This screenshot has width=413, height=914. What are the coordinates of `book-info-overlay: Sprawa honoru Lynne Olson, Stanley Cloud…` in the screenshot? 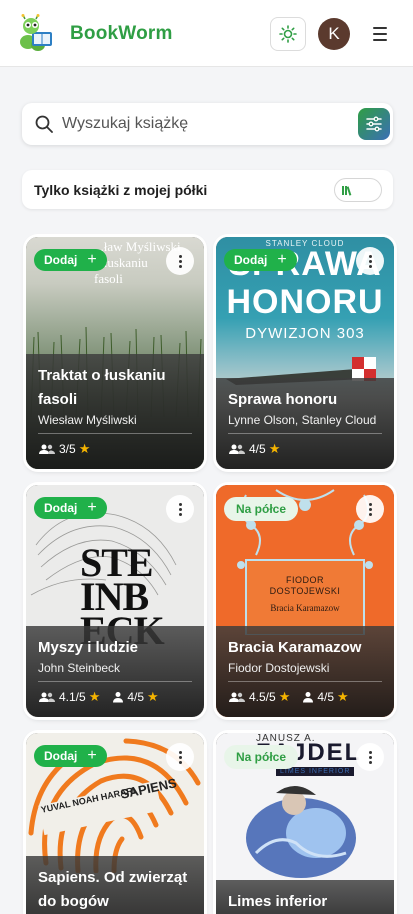 It's located at (305, 423).